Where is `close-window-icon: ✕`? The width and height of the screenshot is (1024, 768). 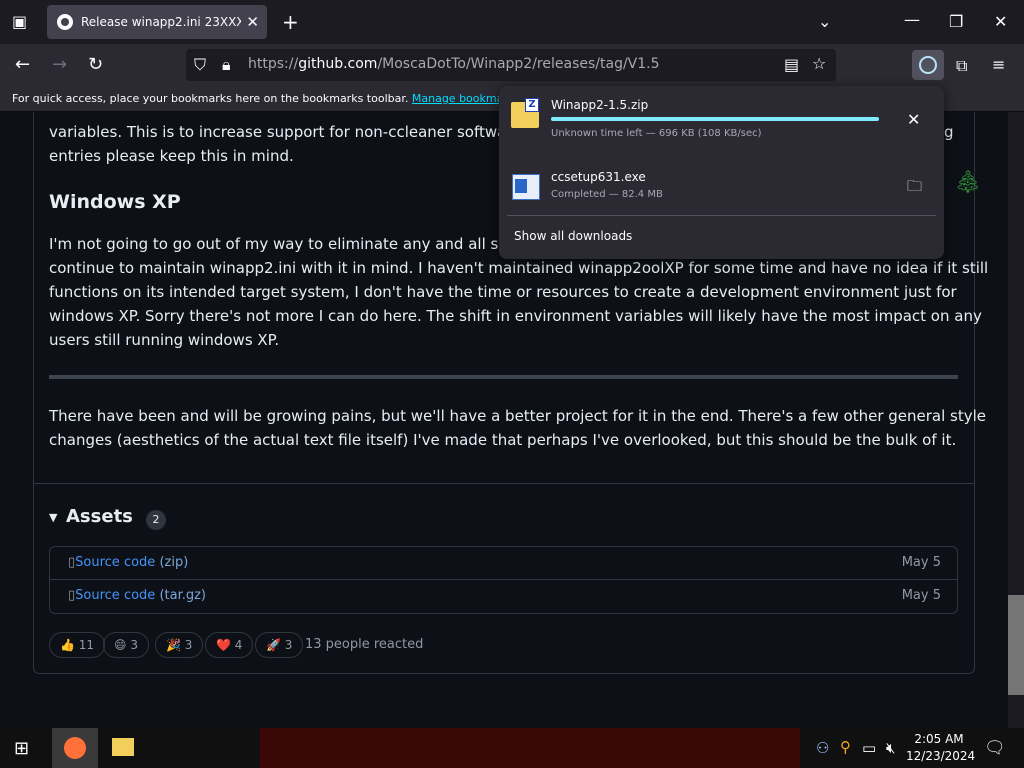
close-window-icon: ✕ is located at coordinates (1000, 21).